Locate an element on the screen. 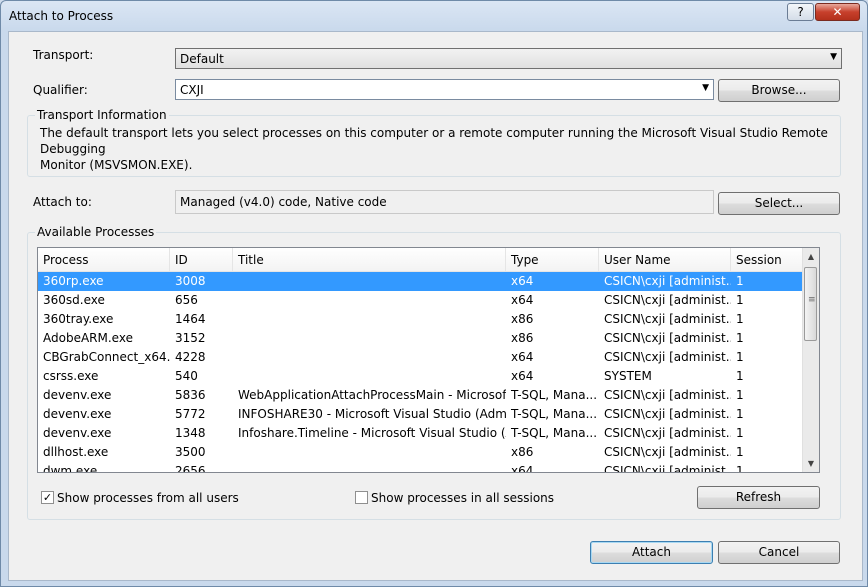 The image size is (868, 587). attach-button: Attach is located at coordinates (651, 552).